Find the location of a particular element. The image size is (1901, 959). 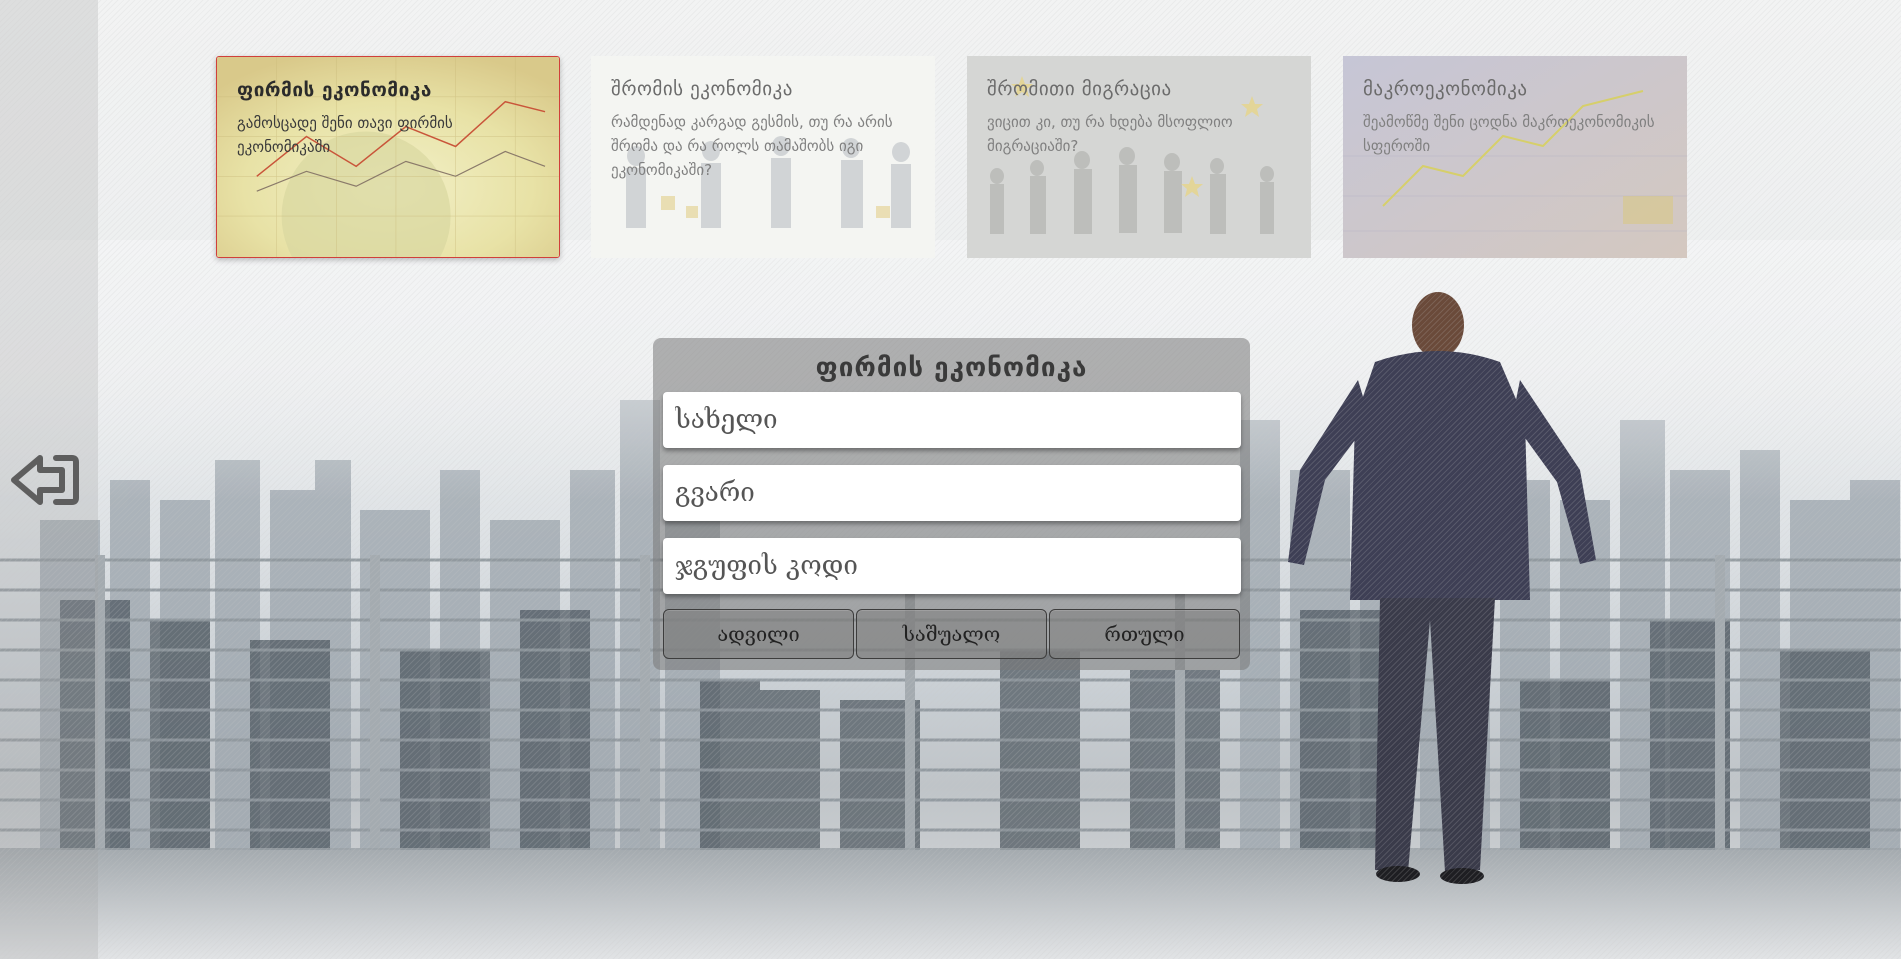

medium-button: საშუალო is located at coordinates (951, 634).